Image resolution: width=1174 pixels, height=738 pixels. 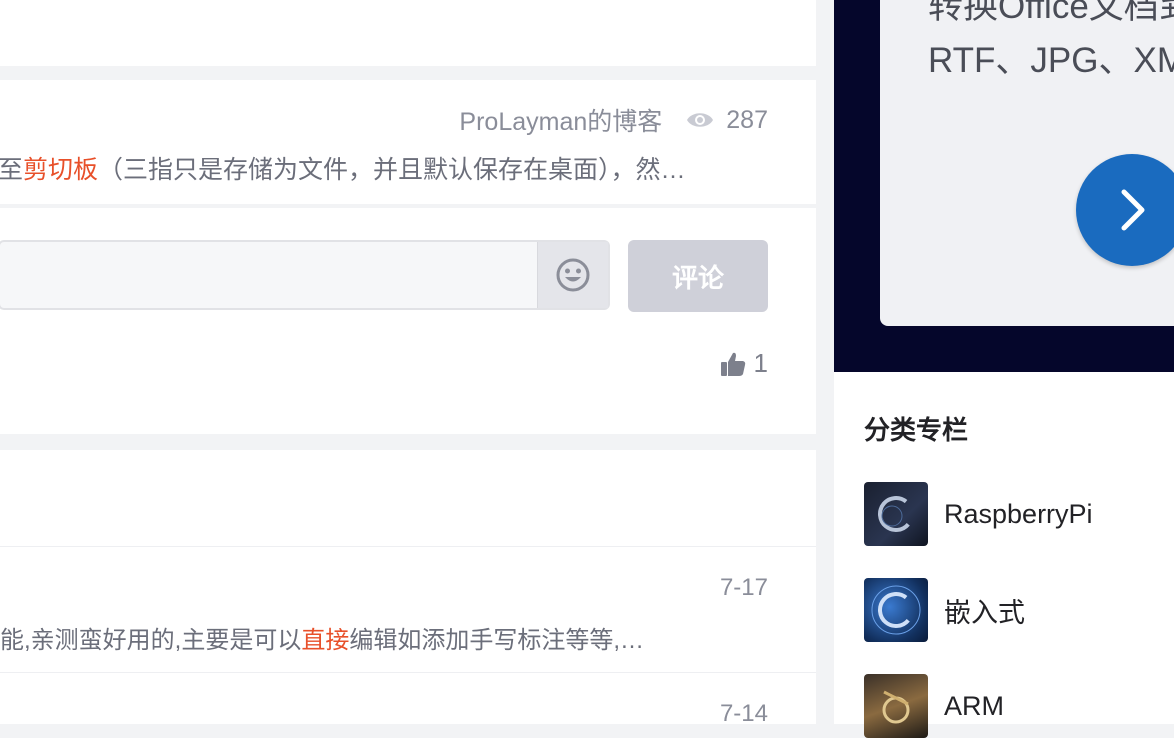 I want to click on thumbs-up-icon, so click(x=732, y=364).